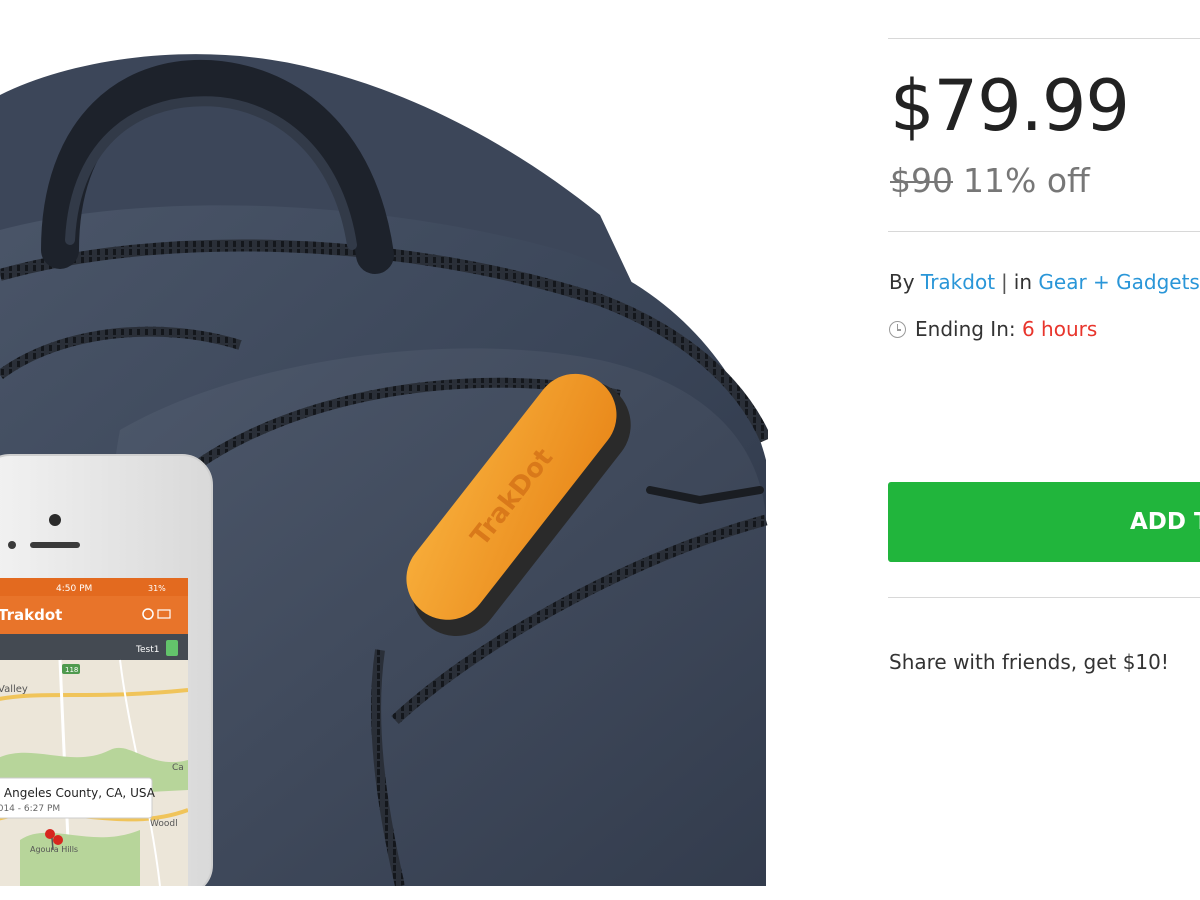  Describe the element at coordinates (1118, 282) in the screenshot. I see `category-link: Gear + Gadgets` at that location.